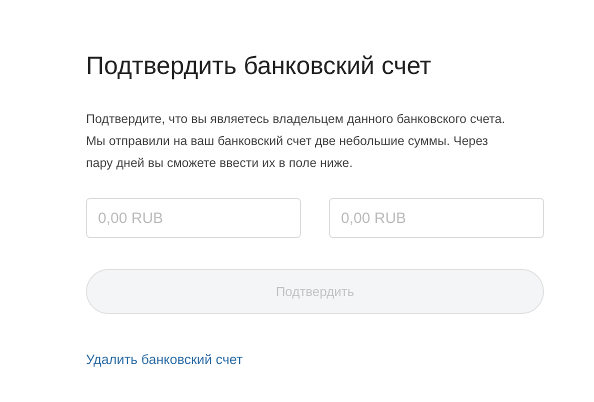 Image resolution: width=594 pixels, height=402 pixels. Describe the element at coordinates (296, 141) in the screenshot. I see `description-text: Подтвердите, что вы являетесь владельцем данного банковского счета. Мы отправили на ваш банковский счет две небольшие суммы. Через пару дней вы сможете ввести их в поле ниже.` at that location.